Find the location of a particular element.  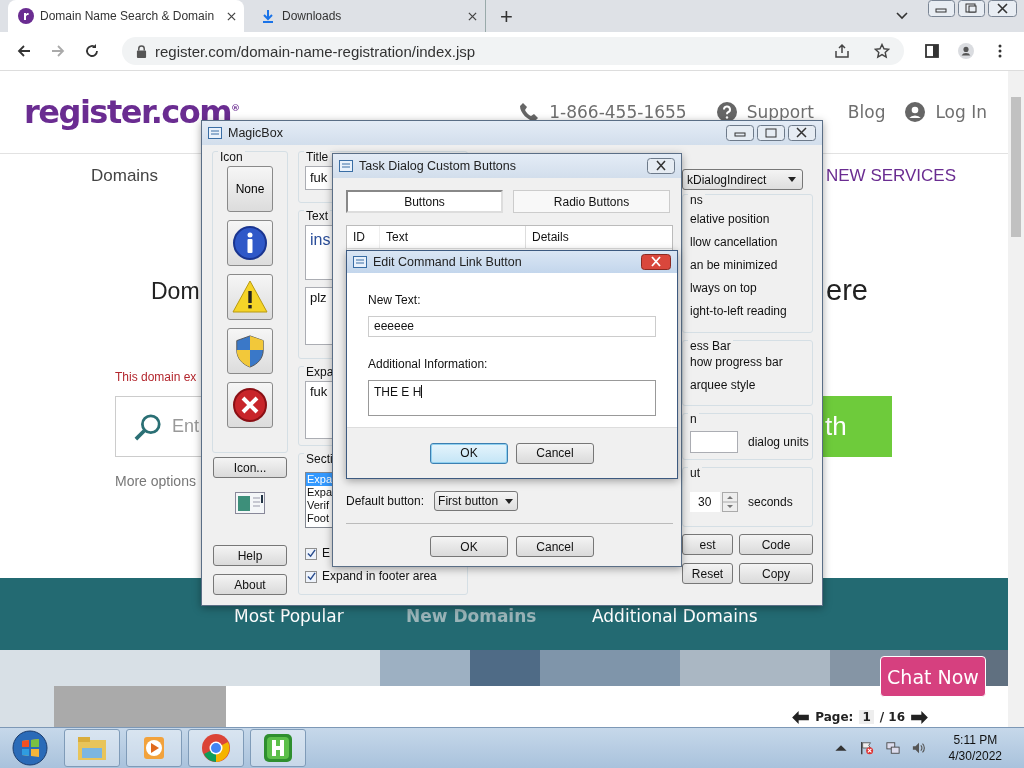

warning-icon is located at coordinates (250, 297).